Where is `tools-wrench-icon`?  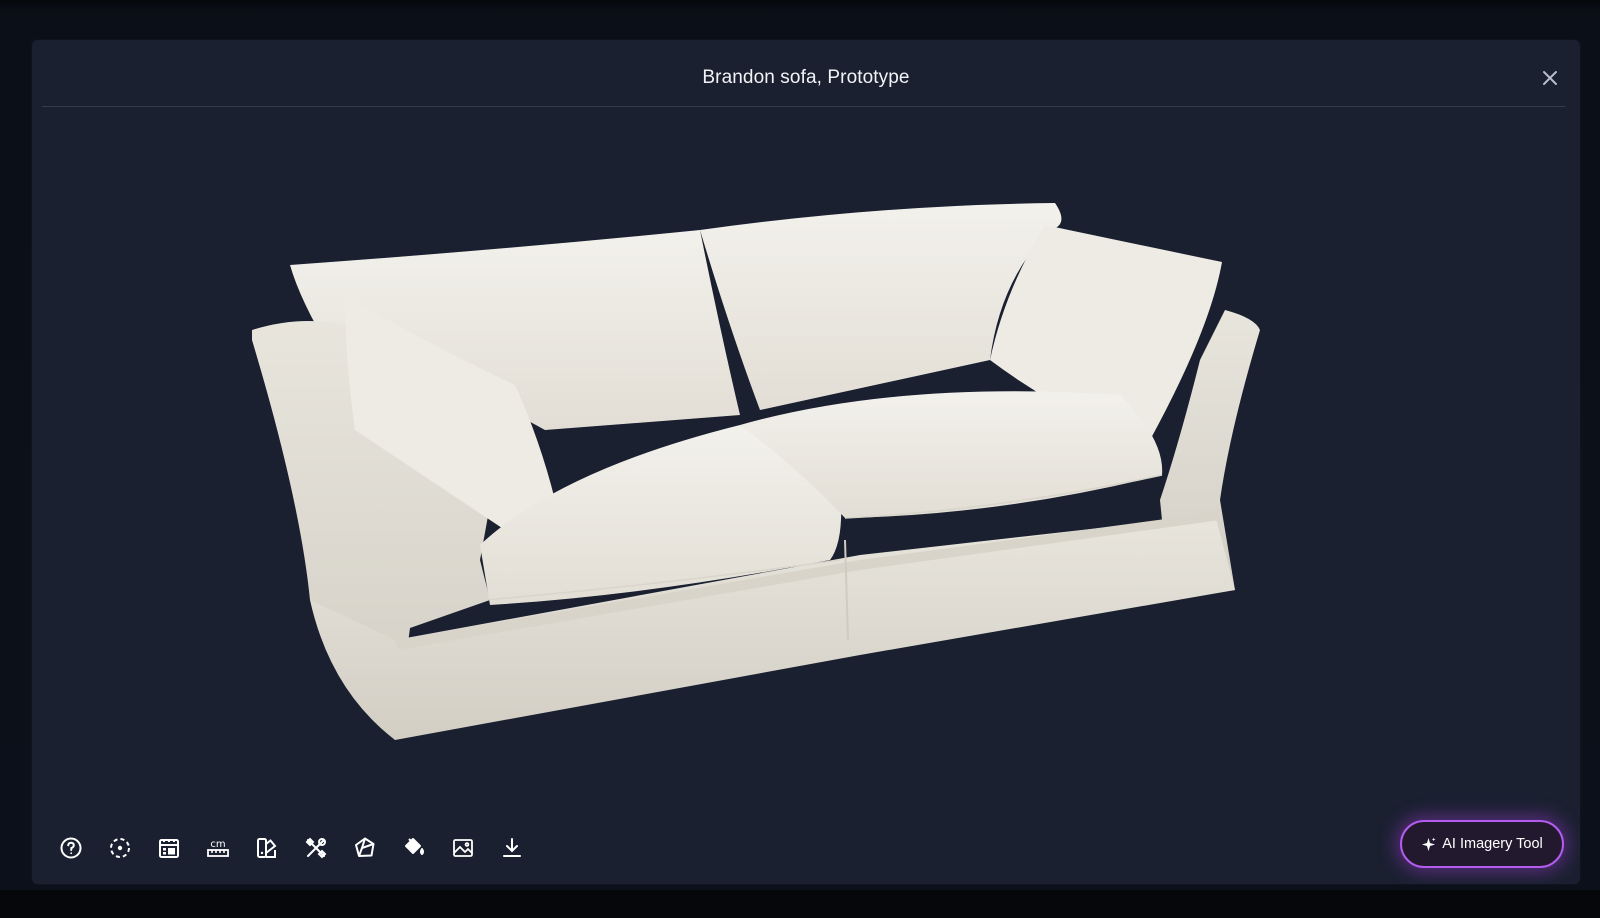 tools-wrench-icon is located at coordinates (315, 848).